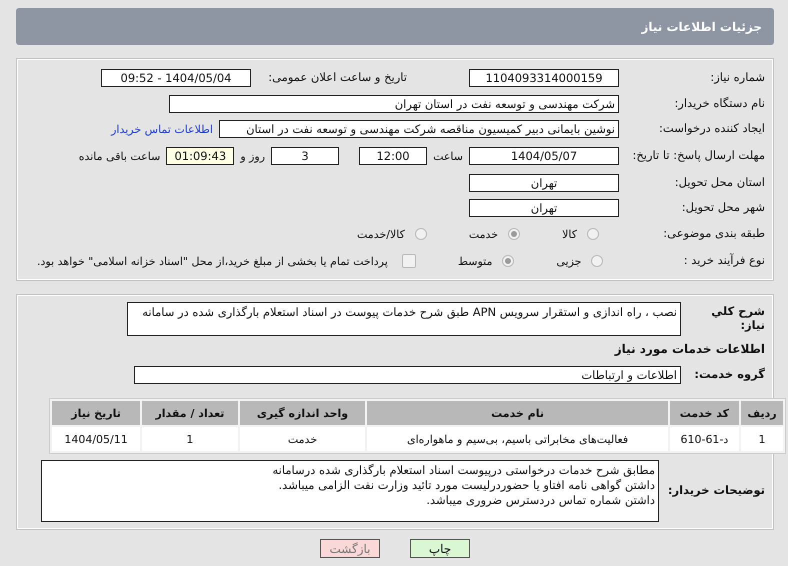  Describe the element at coordinates (517, 439) in the screenshot. I see `table-cell: فعالیت‌های مخابراتی باسیم، بی‌سیم و ماهواره‌ای` at that location.